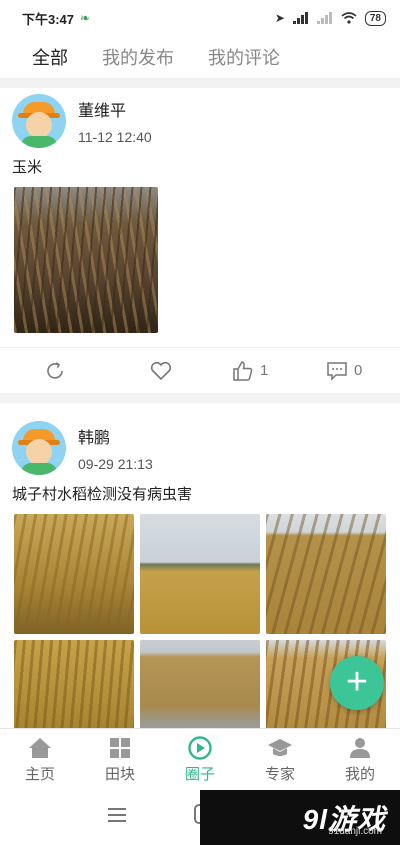  I want to click on post-author: 韩鹏, so click(115, 436).